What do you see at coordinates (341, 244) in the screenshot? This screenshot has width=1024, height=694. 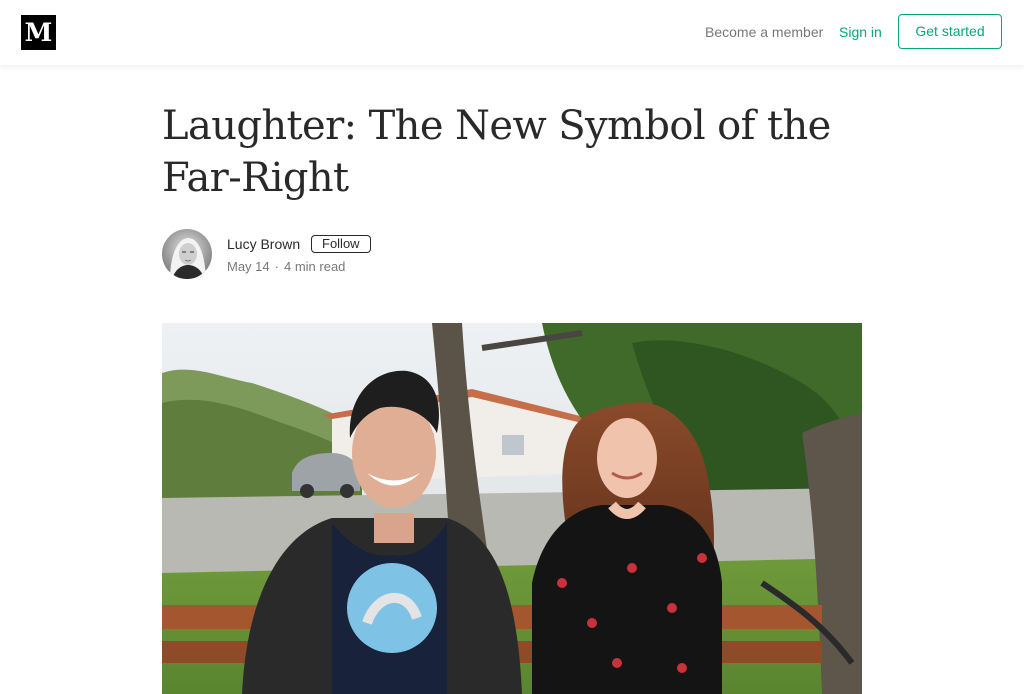 I see `follow-button: Follow` at bounding box center [341, 244].